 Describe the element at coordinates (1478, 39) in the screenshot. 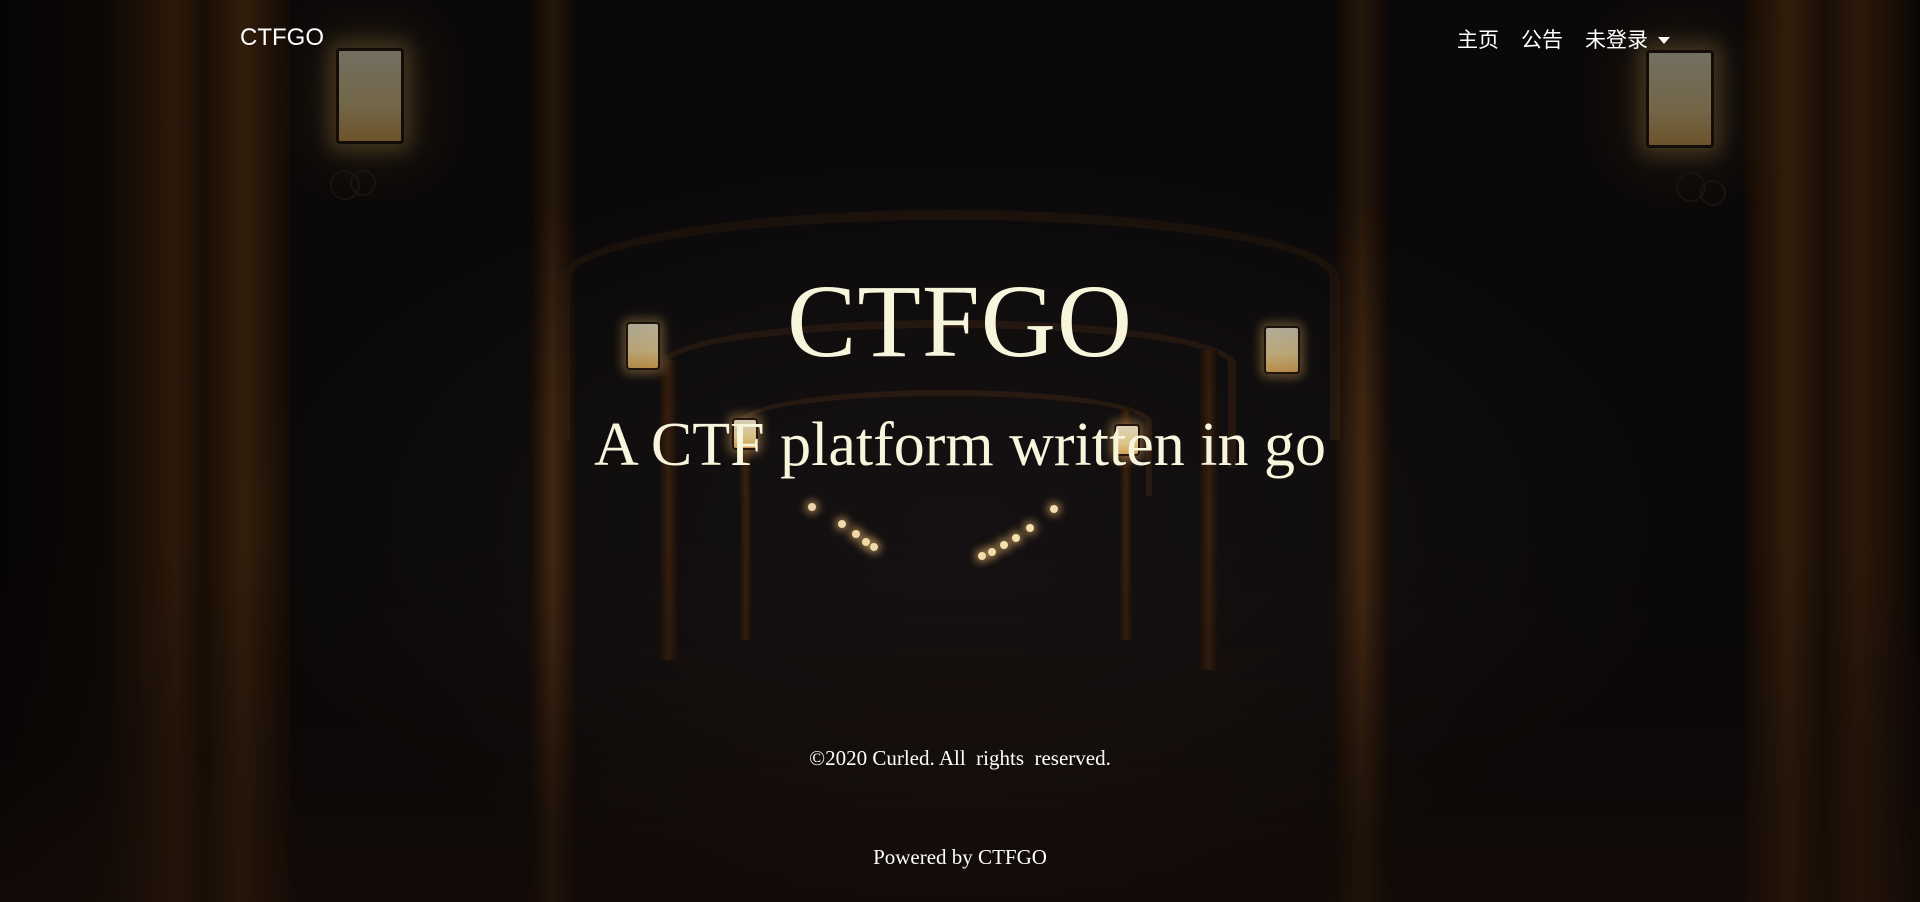

I see `nav-link-home: 主页` at that location.